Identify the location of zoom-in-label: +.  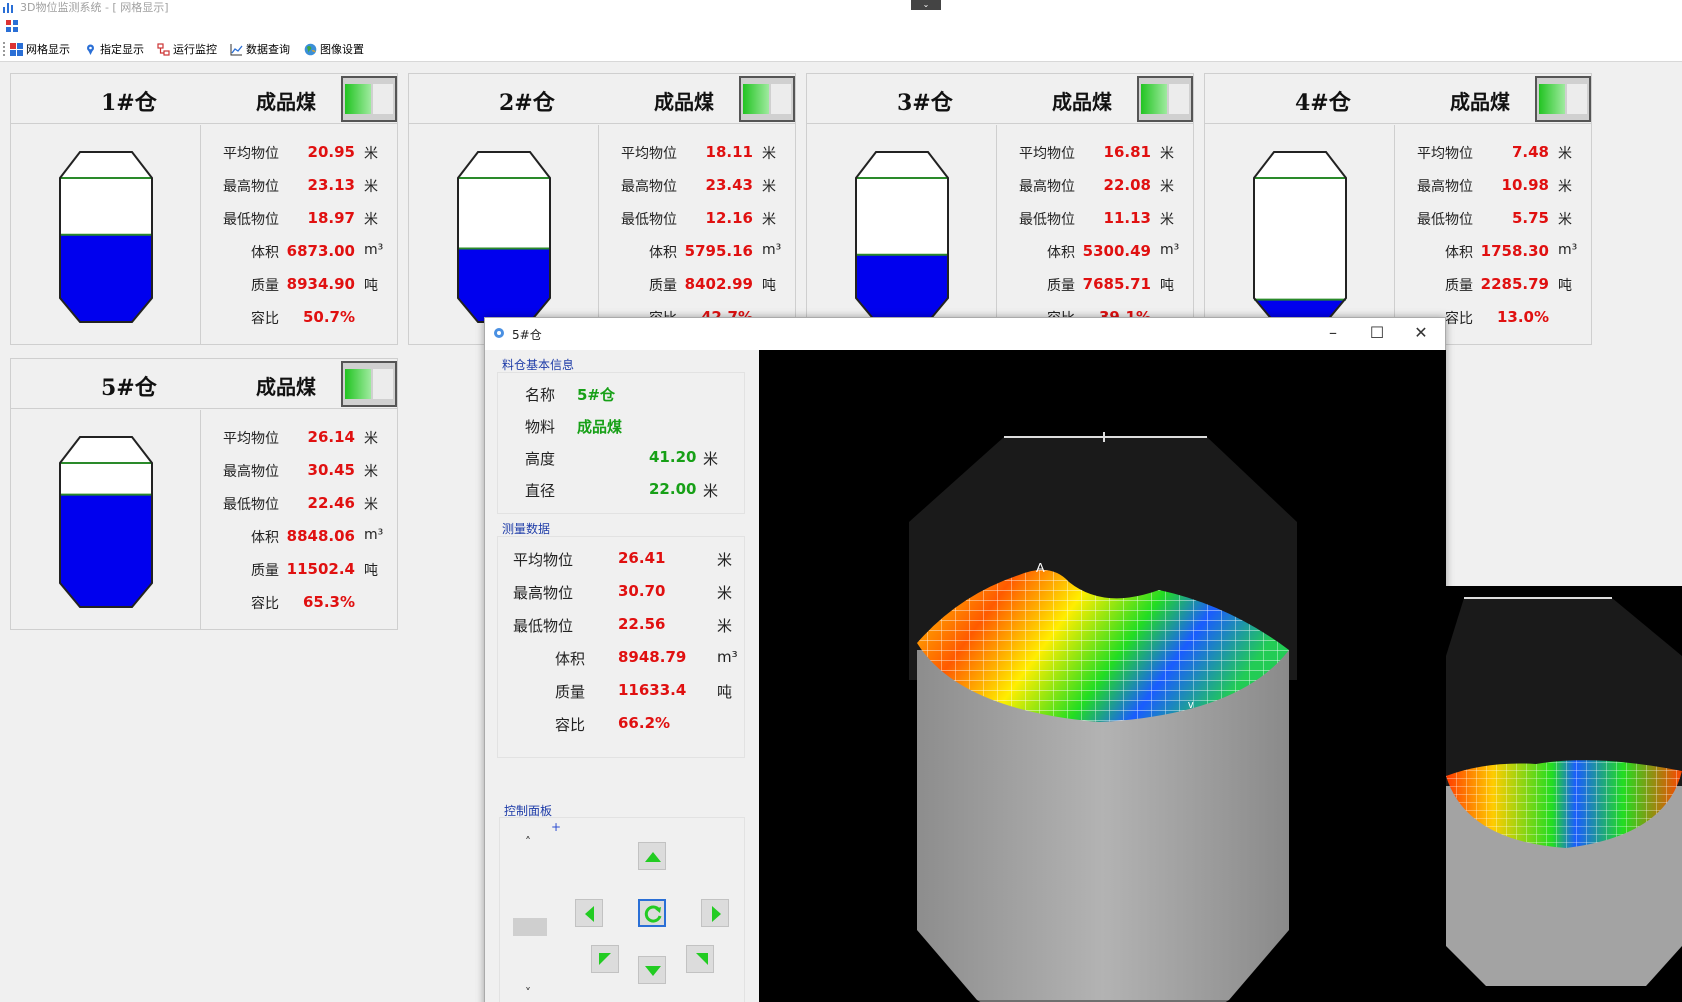
(556, 827).